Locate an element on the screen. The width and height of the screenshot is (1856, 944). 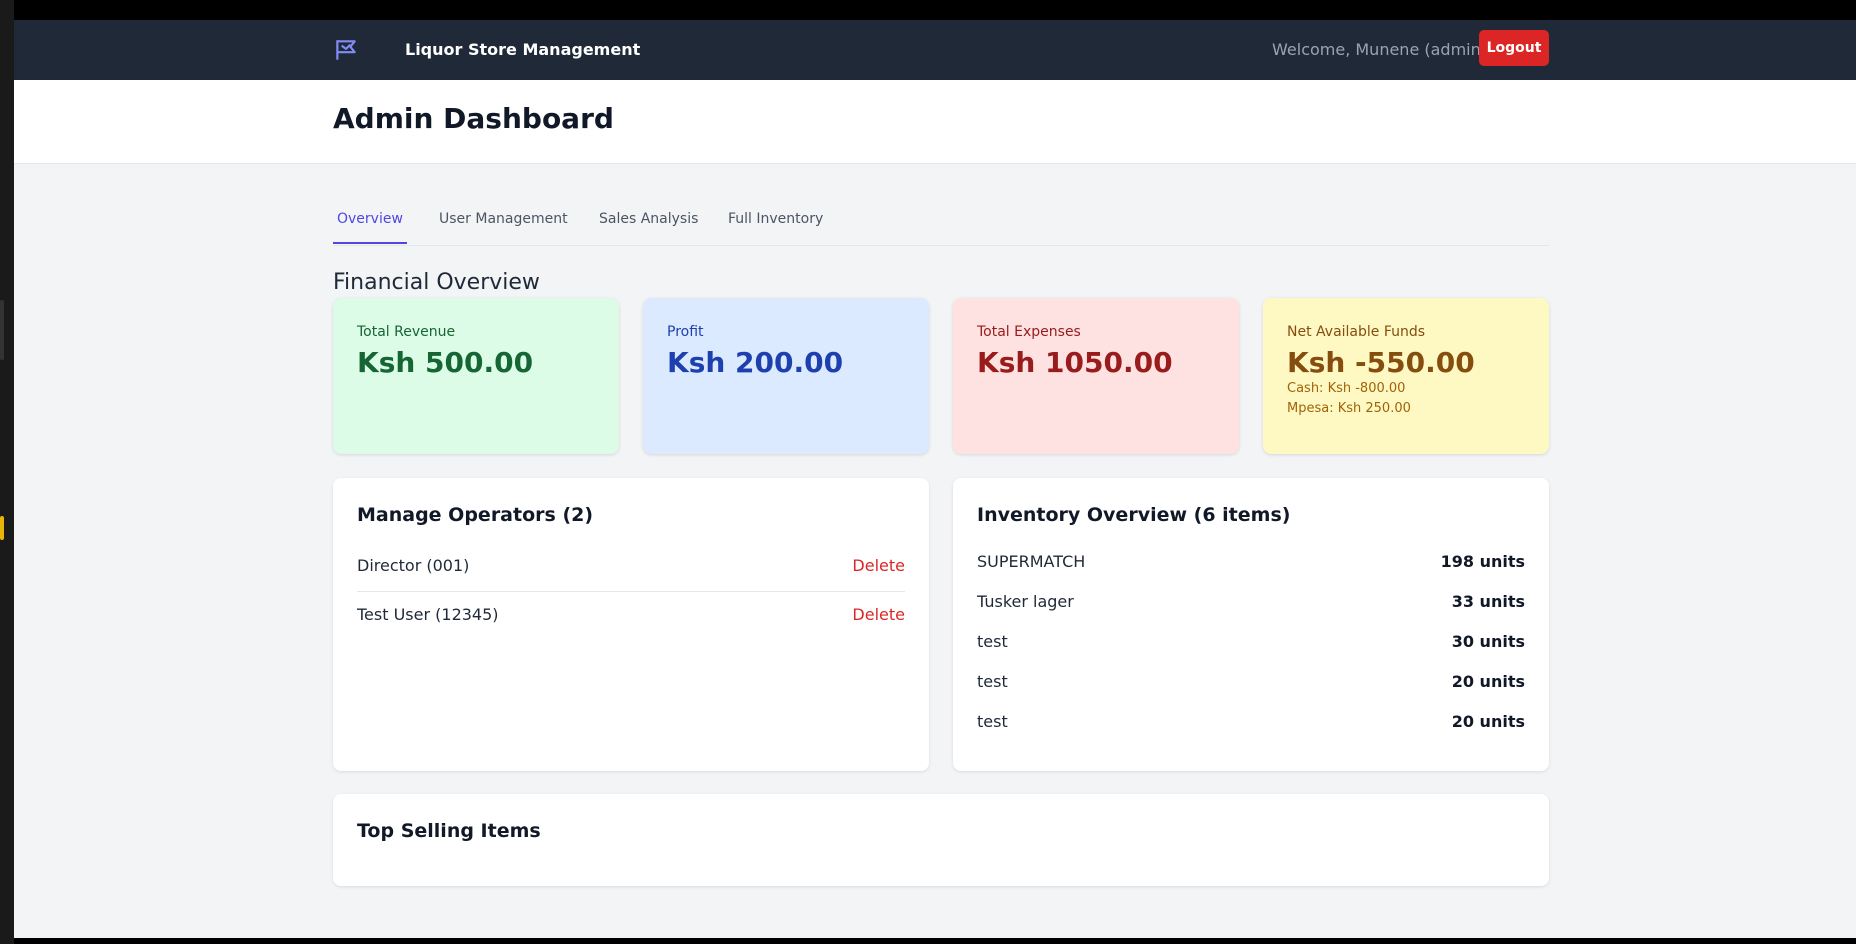
card-label: Profit is located at coordinates (685, 332).